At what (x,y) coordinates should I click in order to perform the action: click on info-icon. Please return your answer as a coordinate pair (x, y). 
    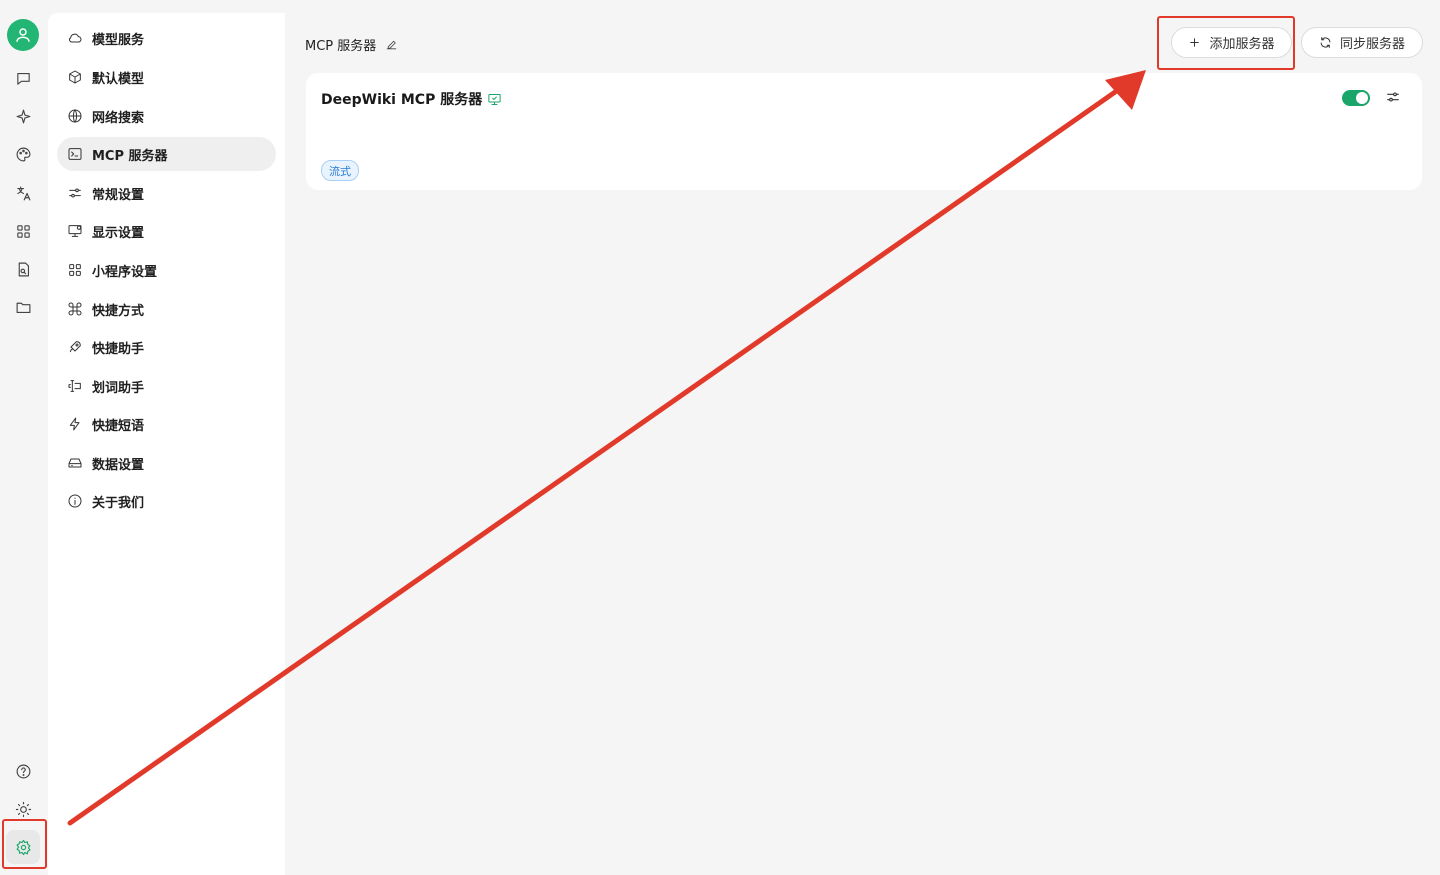
    Looking at the image, I should click on (75, 501).